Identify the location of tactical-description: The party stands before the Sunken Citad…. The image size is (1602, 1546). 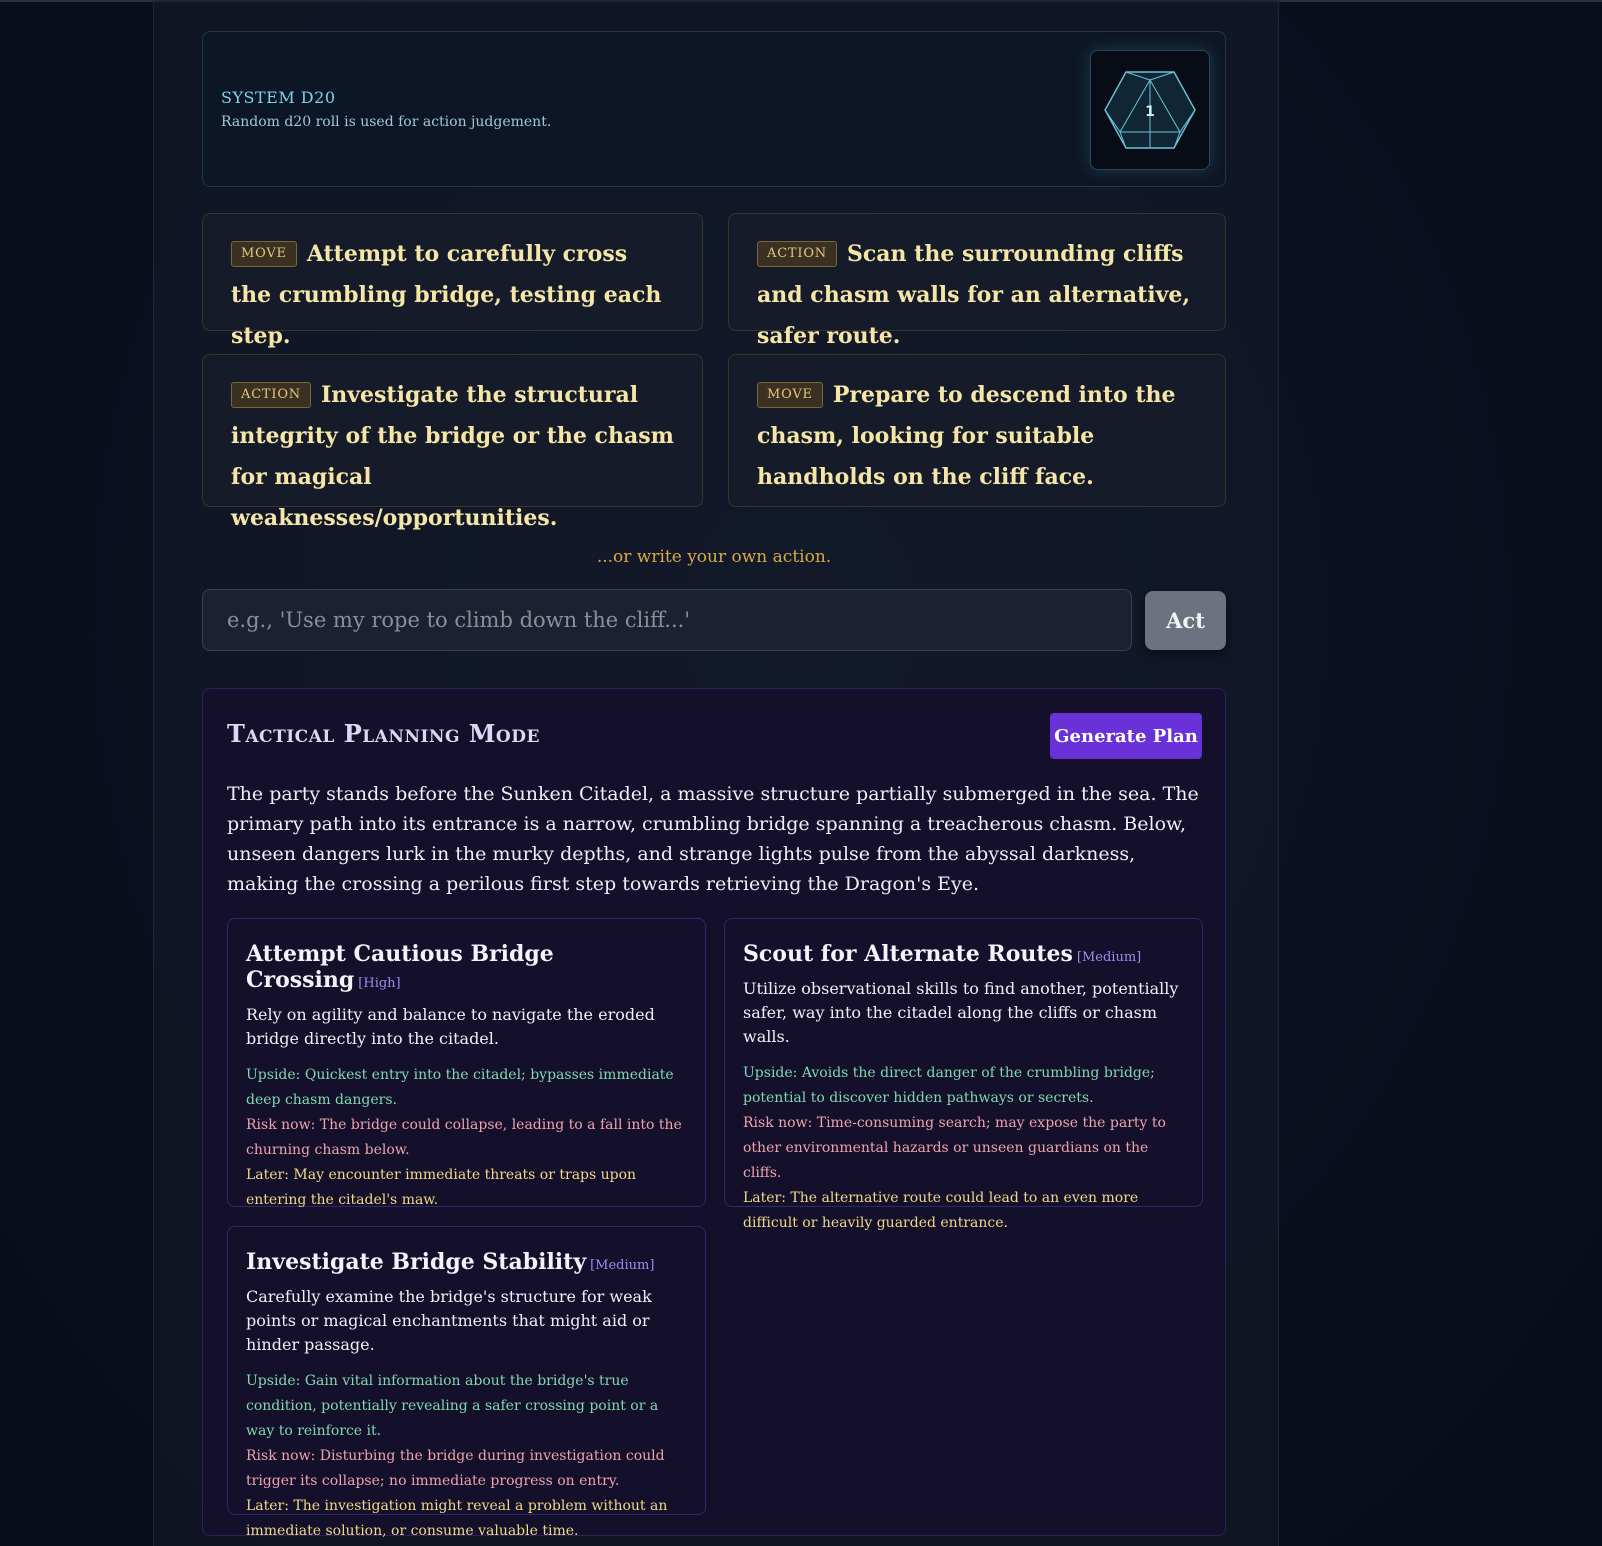
(713, 839).